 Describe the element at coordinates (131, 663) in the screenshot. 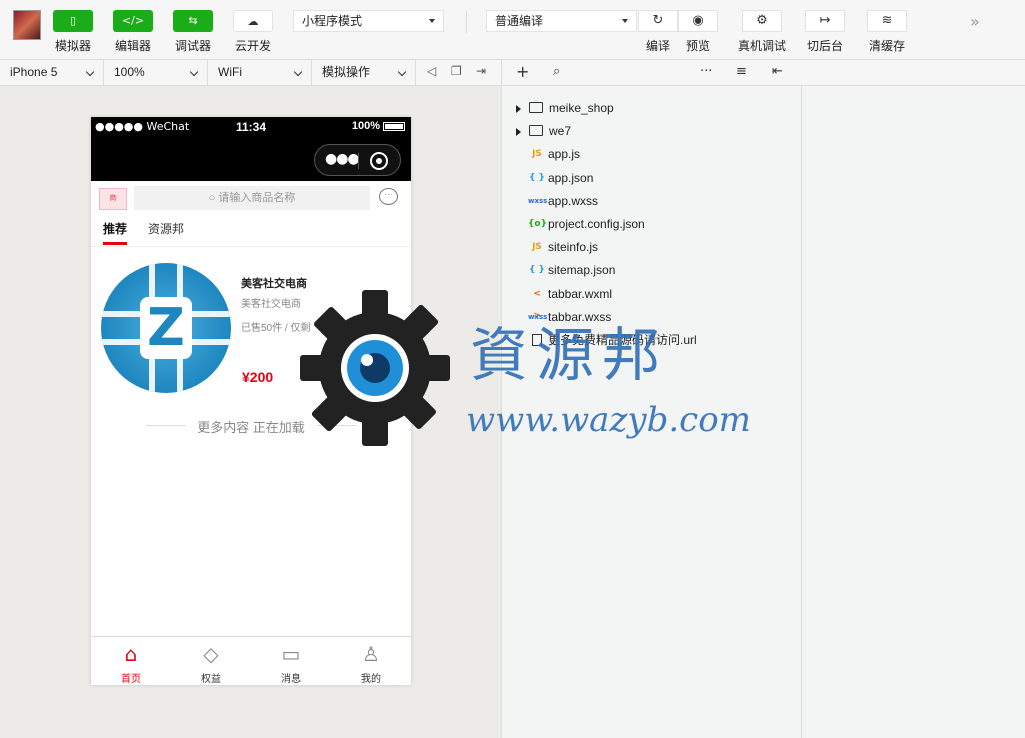

I see `tabbar-item-home: ⌂ 首页` at that location.